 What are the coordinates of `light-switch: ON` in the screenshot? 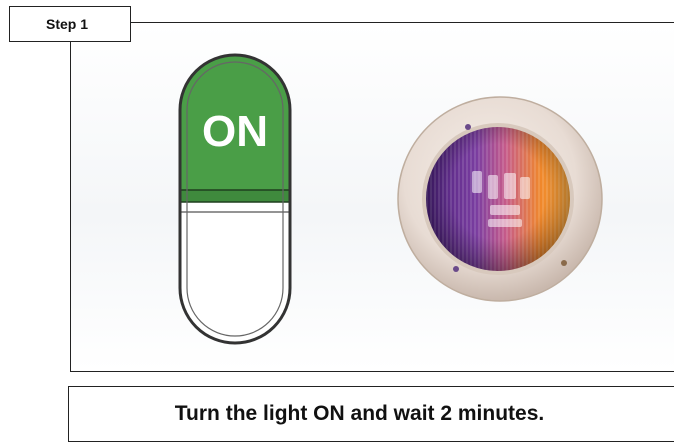 It's located at (235, 199).